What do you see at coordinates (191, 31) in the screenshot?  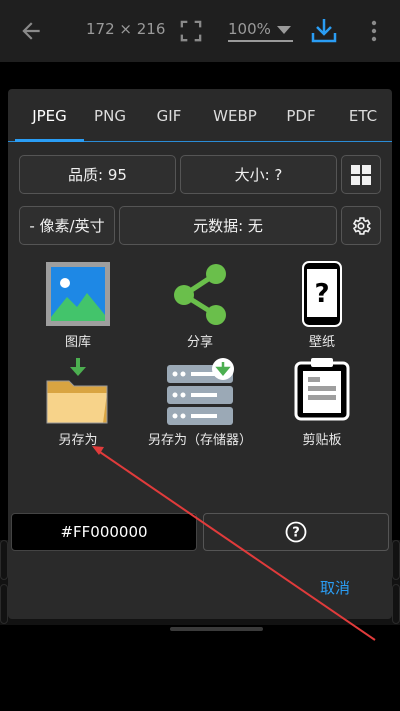 I see `fit-screen-icon` at bounding box center [191, 31].